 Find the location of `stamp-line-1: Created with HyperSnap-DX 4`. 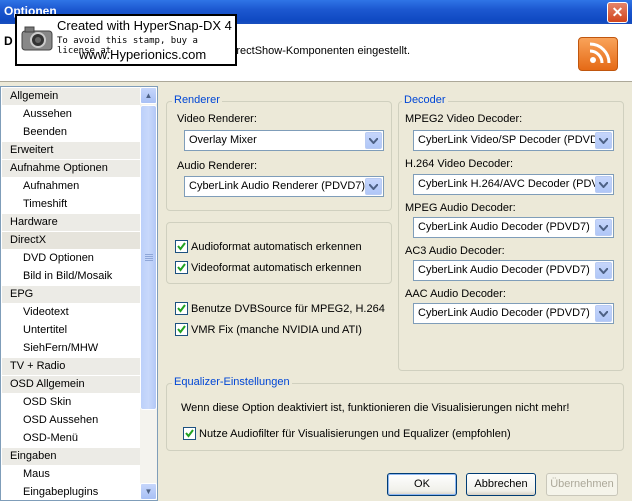

stamp-line-1: Created with HyperSnap-DX 4 is located at coordinates (144, 25).